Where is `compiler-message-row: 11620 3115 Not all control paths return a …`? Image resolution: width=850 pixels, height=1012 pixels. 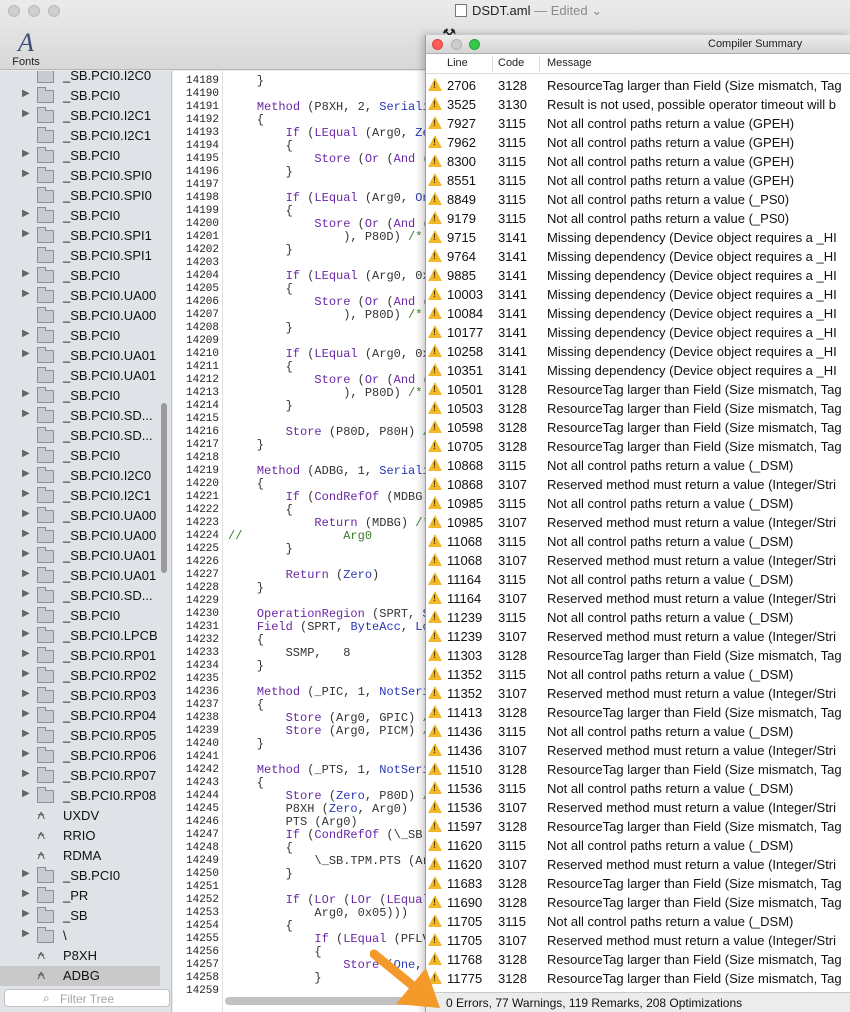
compiler-message-row: 11620 3115 Not all control paths return a … is located at coordinates (638, 845).